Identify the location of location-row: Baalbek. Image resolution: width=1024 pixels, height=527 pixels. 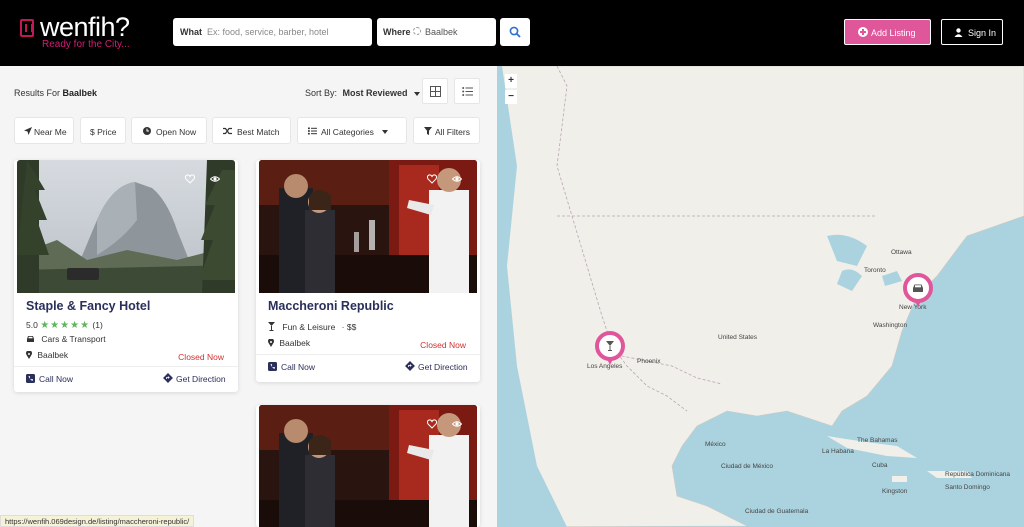
(289, 343).